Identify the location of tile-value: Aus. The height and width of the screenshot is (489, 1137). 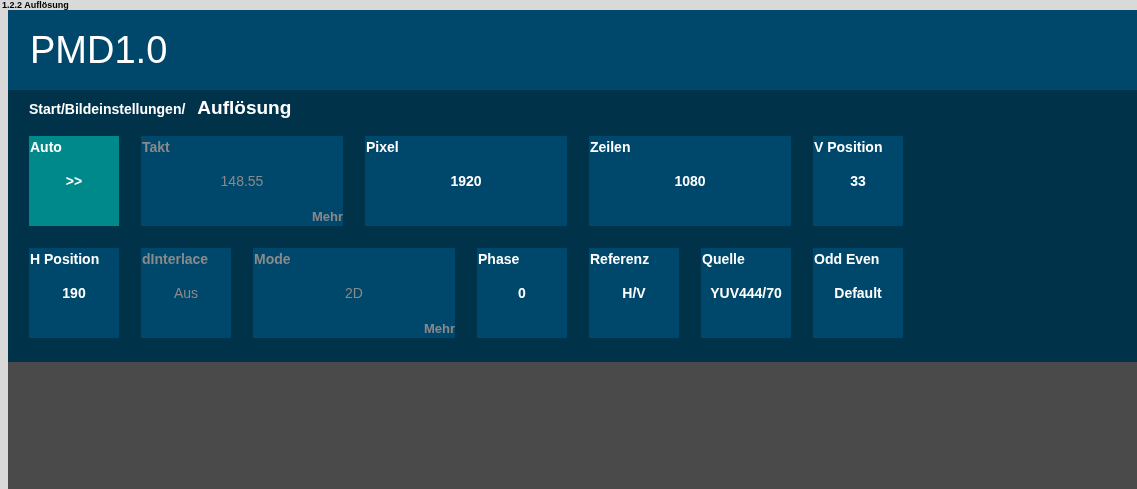
(186, 293).